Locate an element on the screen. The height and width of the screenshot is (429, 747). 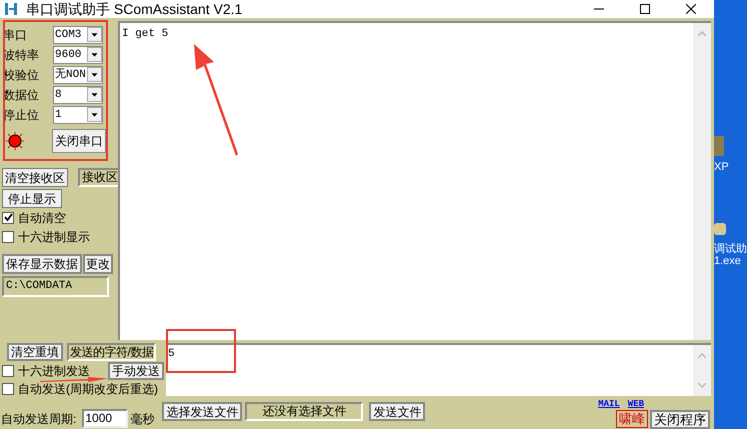
manual-send-button: 手动发送 is located at coordinates (136, 371).